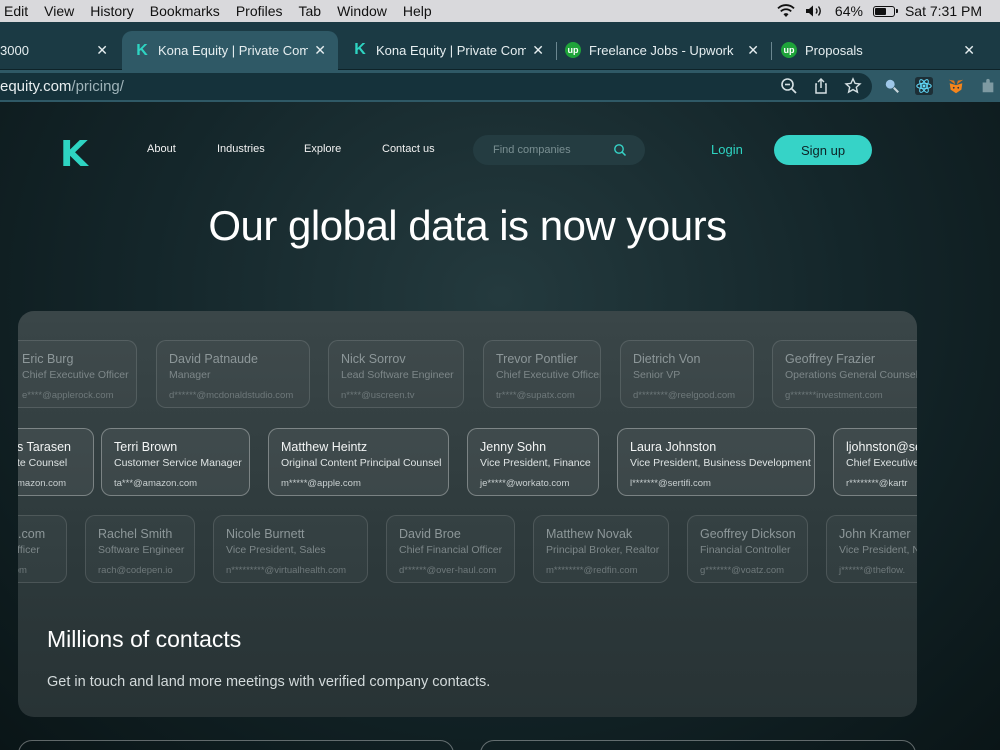  I want to click on contact-card: s Tarasen te Counsel mazon.com, so click(56, 462).